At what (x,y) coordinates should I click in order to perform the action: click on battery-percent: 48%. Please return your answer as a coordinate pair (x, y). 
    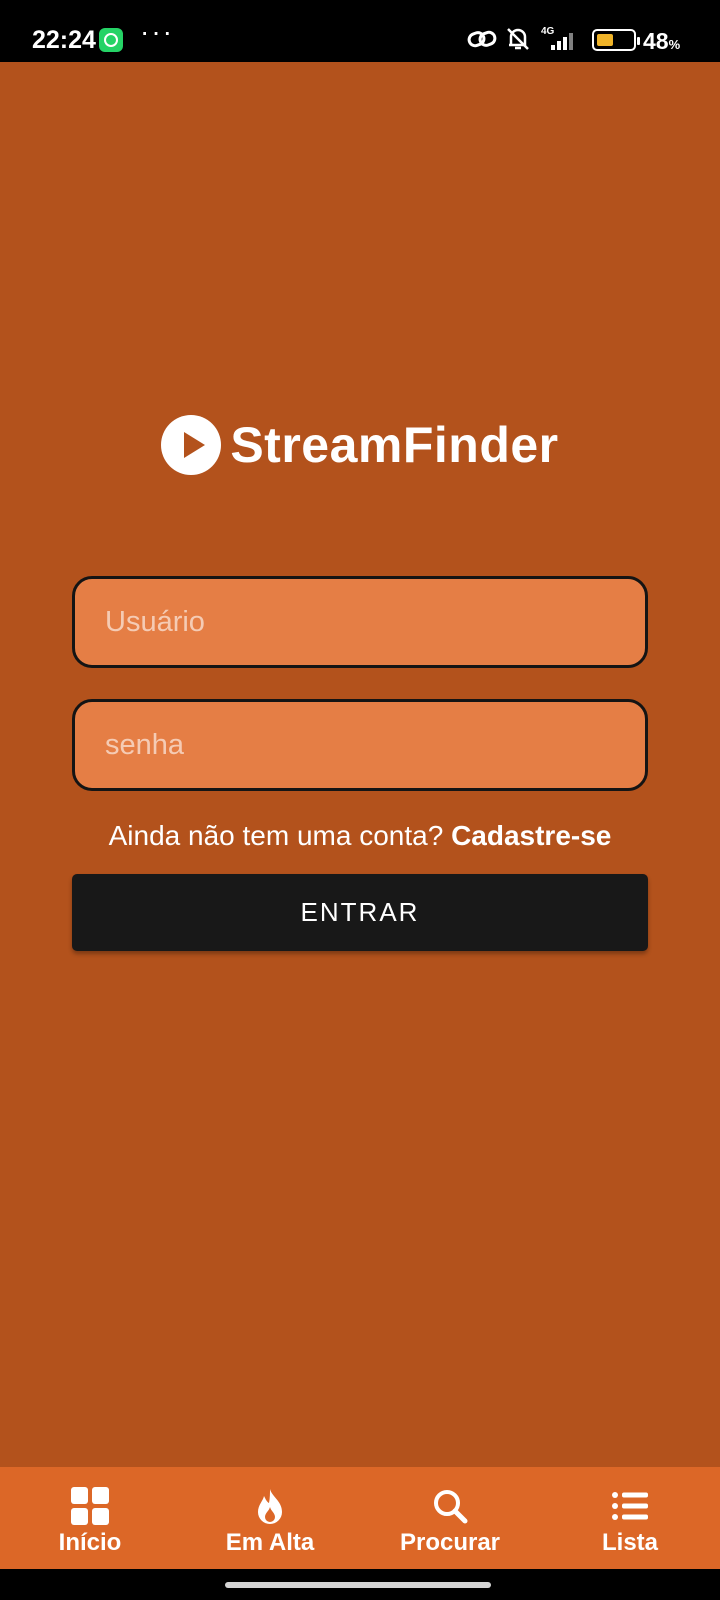
    Looking at the image, I should click on (662, 41).